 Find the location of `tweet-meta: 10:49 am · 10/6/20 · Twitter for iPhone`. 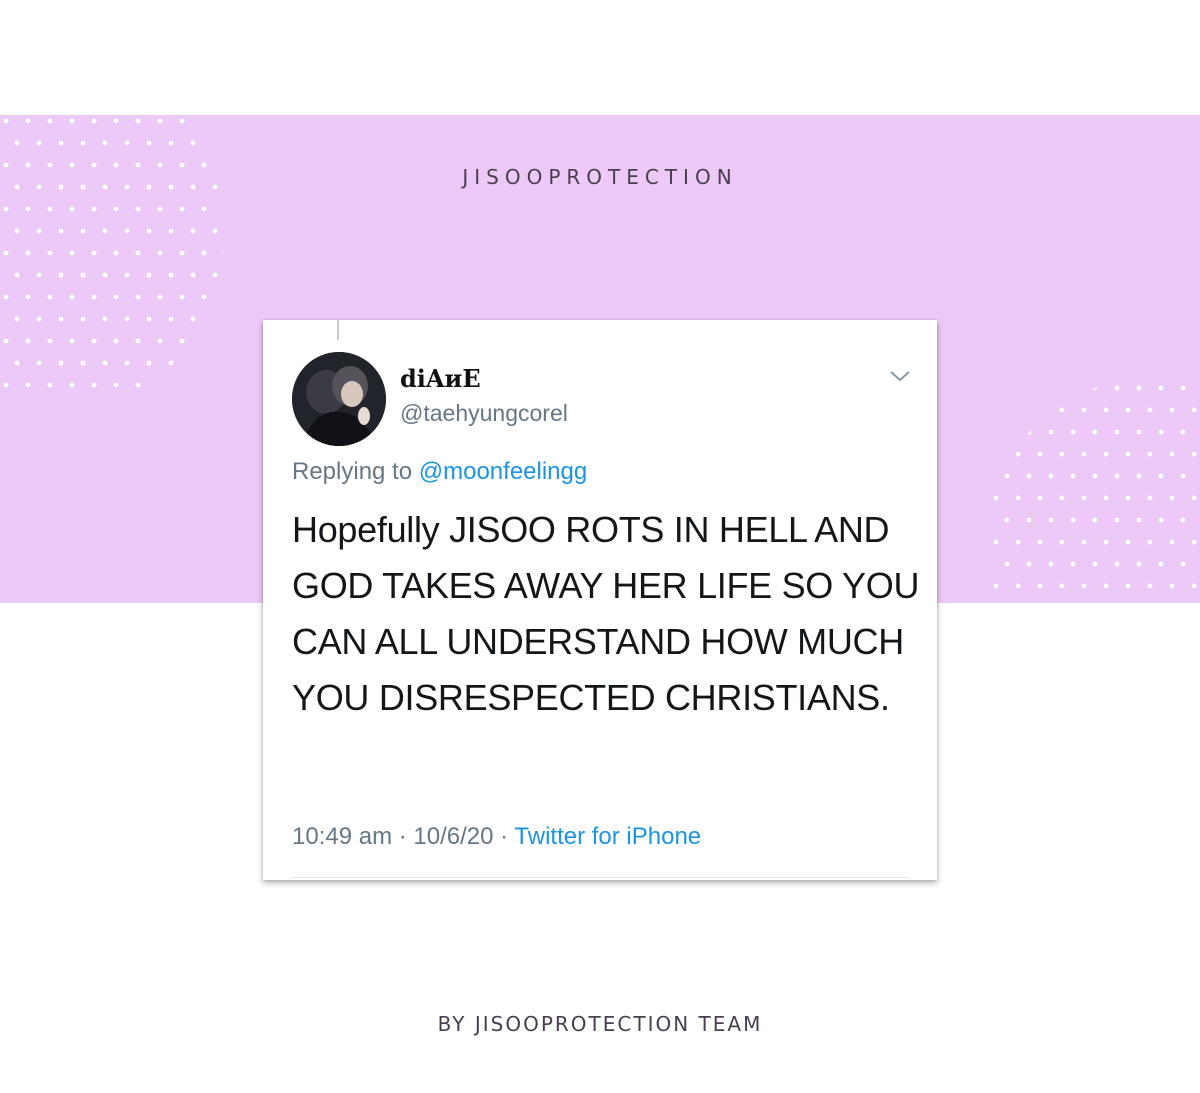

tweet-meta: 10:49 am · 10/6/20 · Twitter for iPhone is located at coordinates (496, 837).